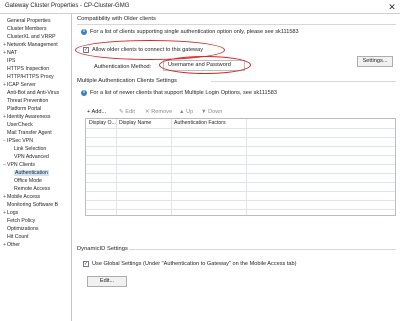 This screenshot has width=400, height=321. What do you see at coordinates (19, 85) in the screenshot?
I see `sidebar-item-icap-server: +ICAP Server` at bounding box center [19, 85].